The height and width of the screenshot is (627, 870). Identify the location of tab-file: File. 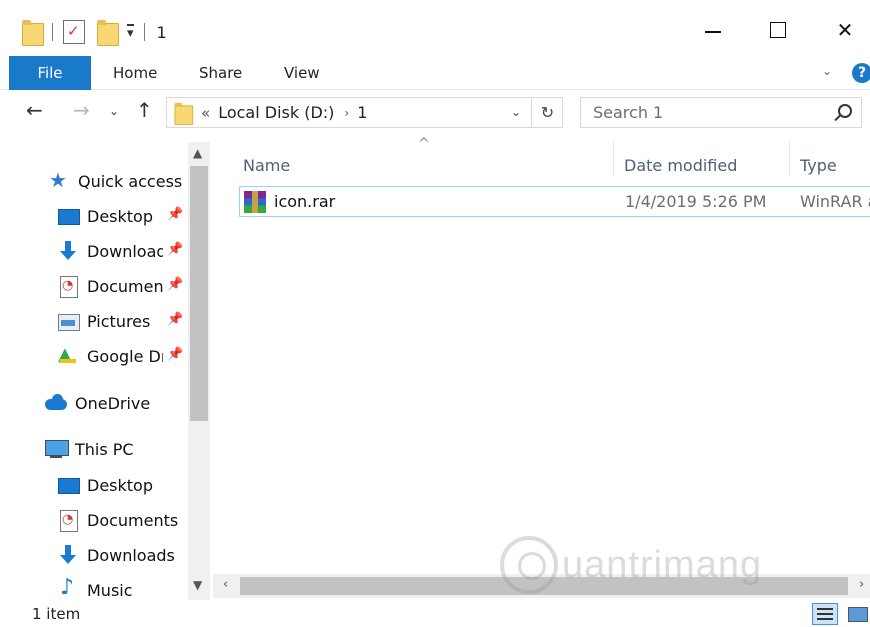
(50, 73).